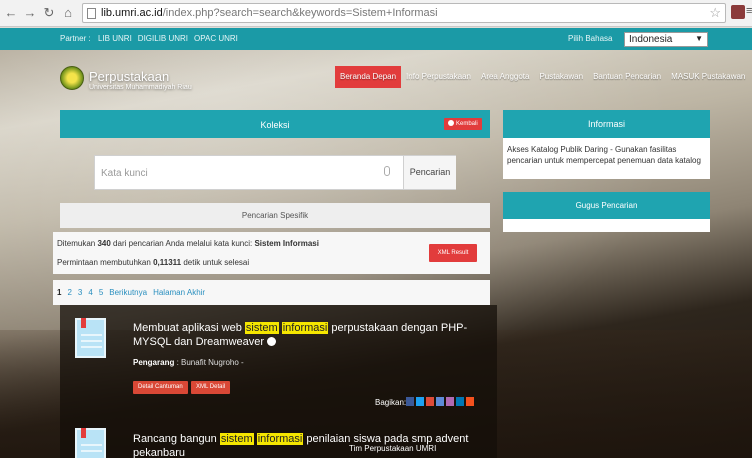 The width and height of the screenshot is (752, 458). I want to click on page-next: Berikutnya, so click(128, 292).